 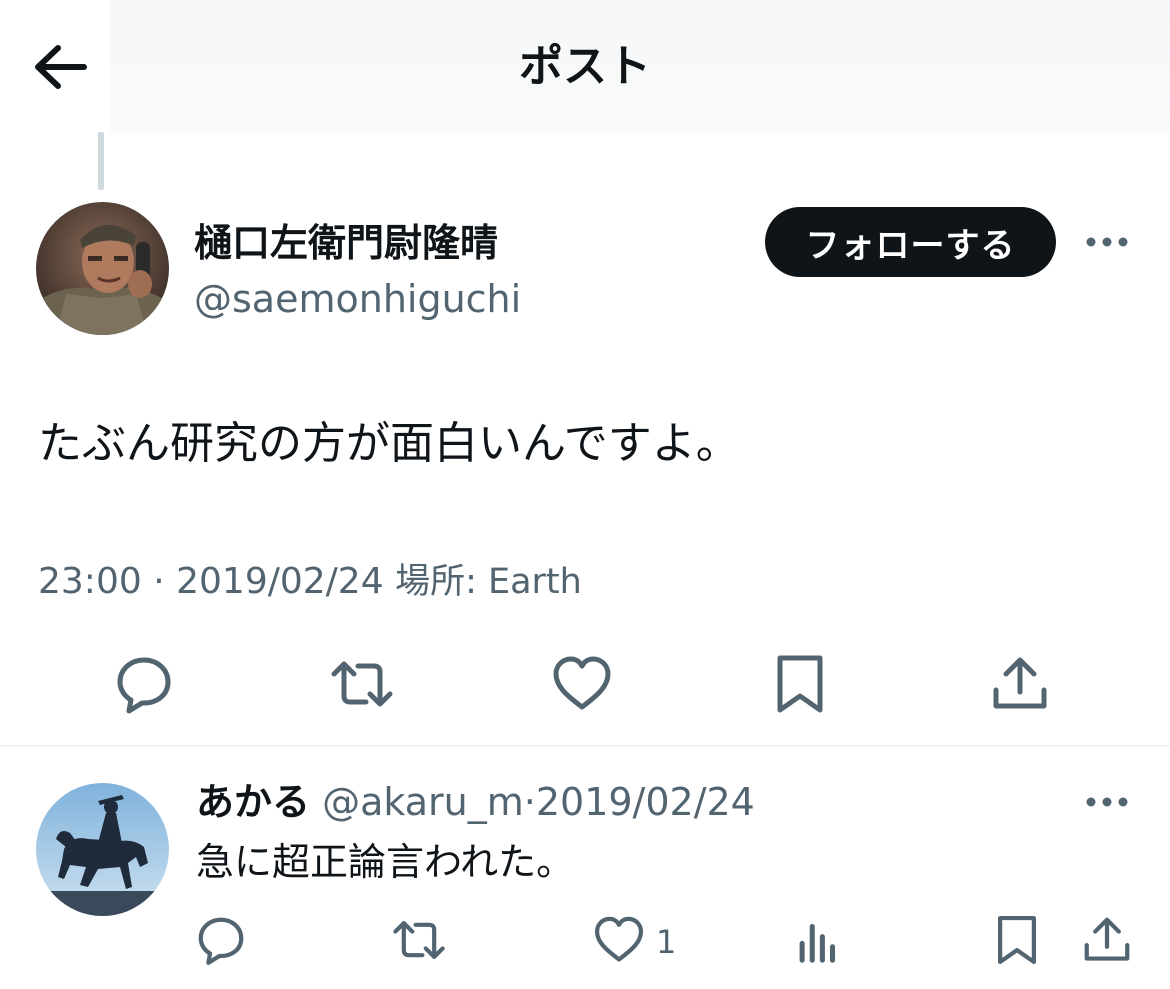 I want to click on reply-reply-button, so click(x=221, y=942).